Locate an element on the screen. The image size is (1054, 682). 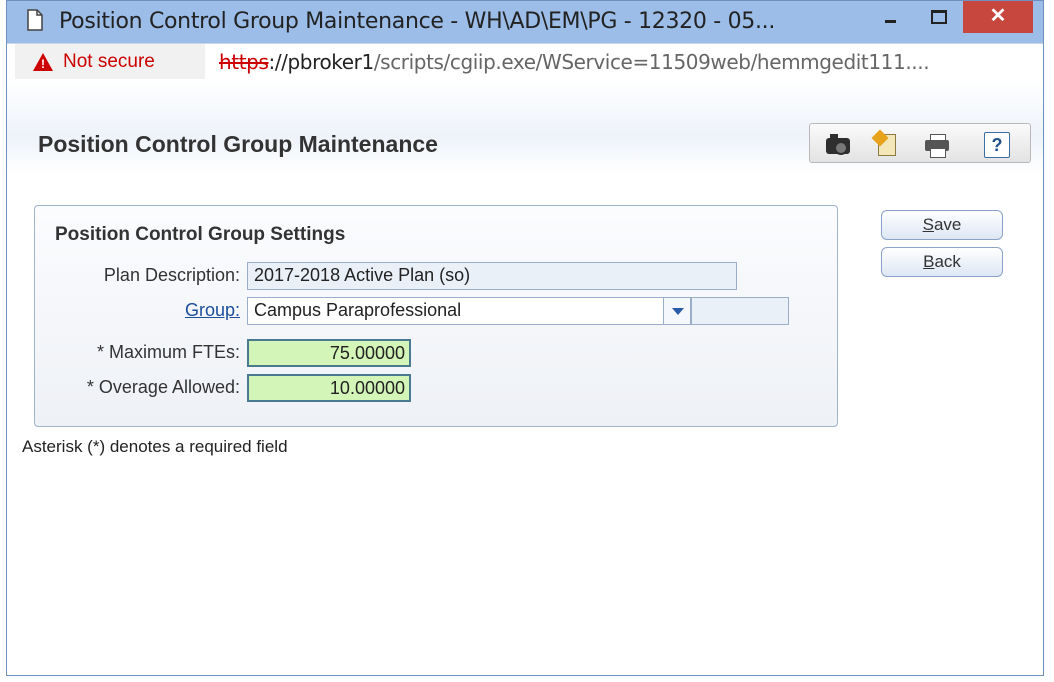
back-label: ack is located at coordinates (947, 261).